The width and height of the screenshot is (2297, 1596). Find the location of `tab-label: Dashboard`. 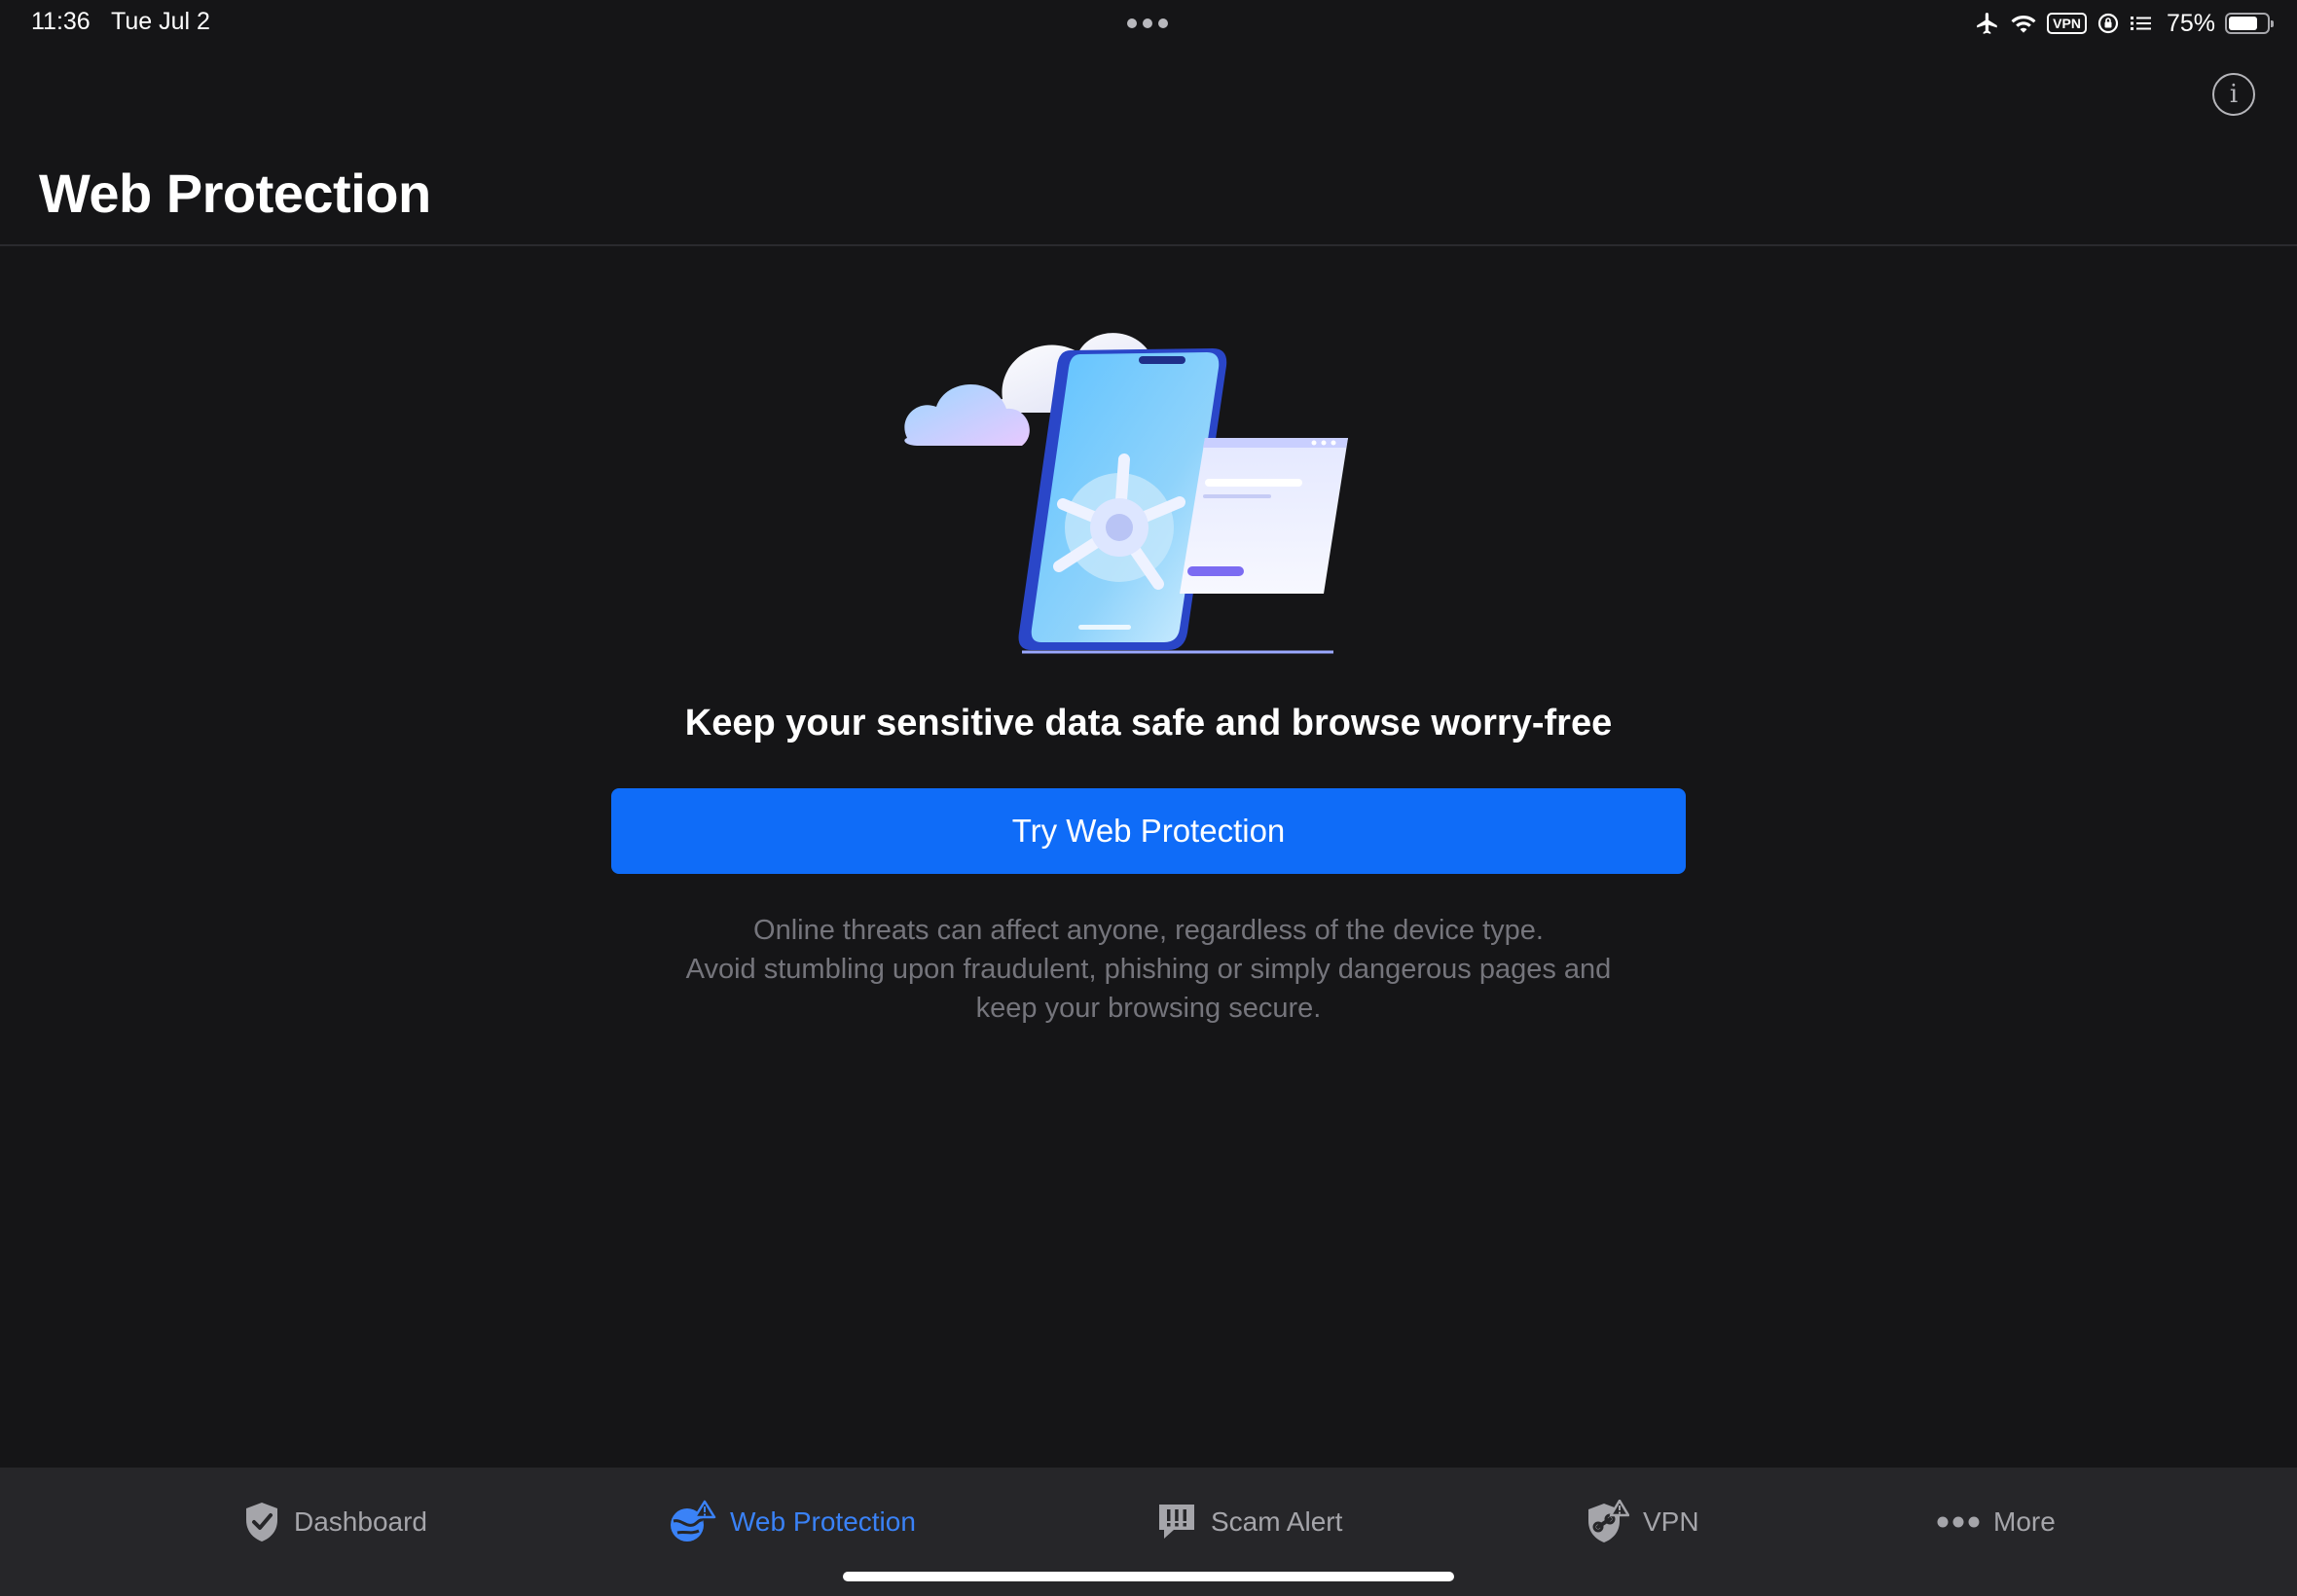

tab-label: Dashboard is located at coordinates (360, 1521).